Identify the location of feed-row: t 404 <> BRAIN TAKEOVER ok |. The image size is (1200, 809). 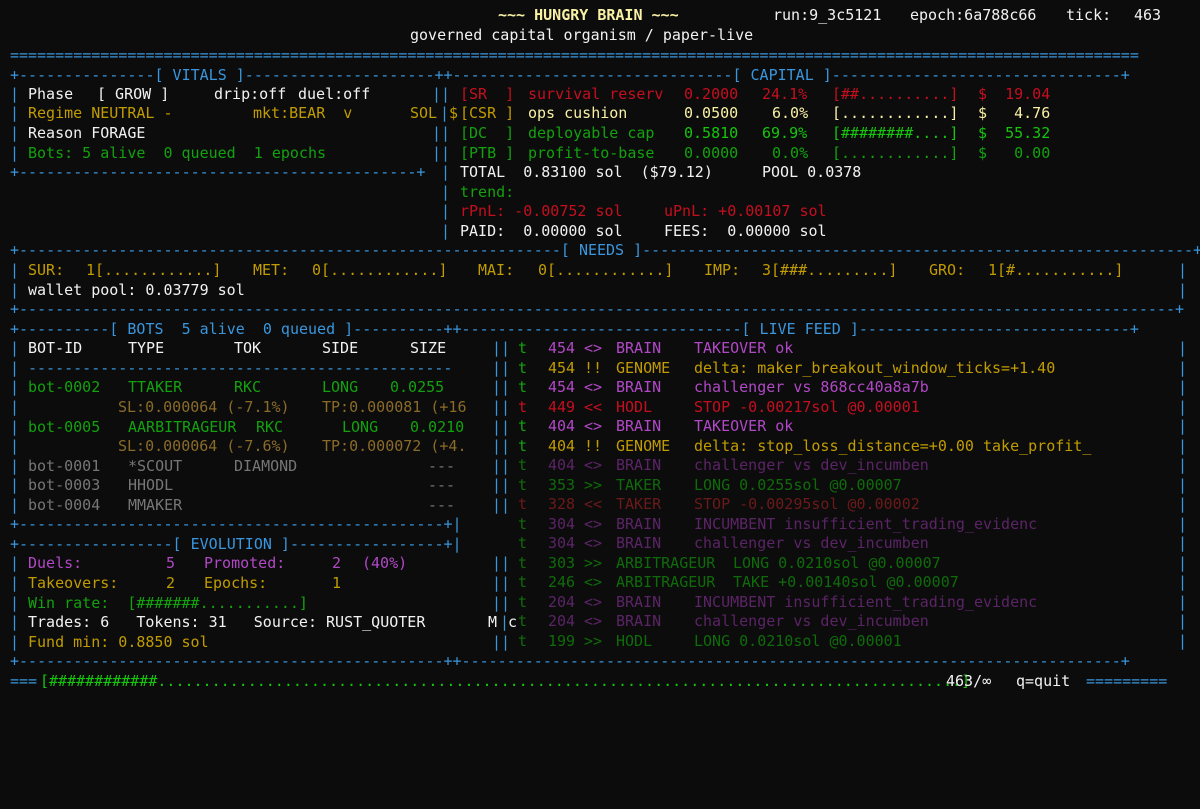
(600, 427).